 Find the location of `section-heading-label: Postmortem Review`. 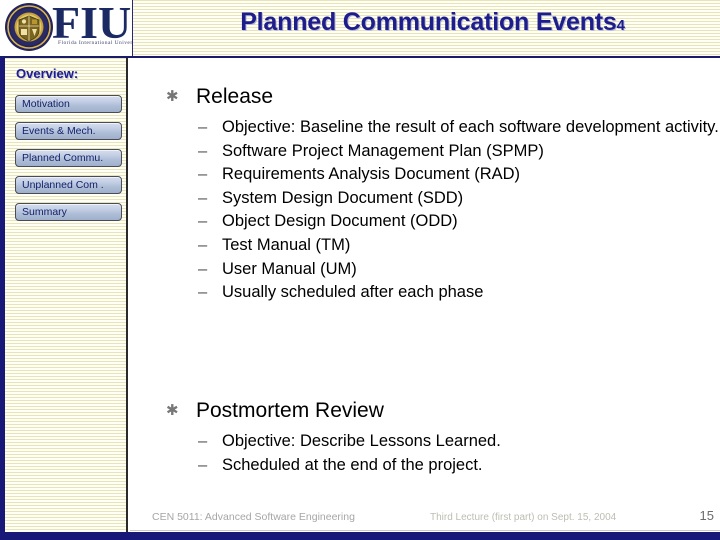

section-heading-label: Postmortem Review is located at coordinates (290, 410).